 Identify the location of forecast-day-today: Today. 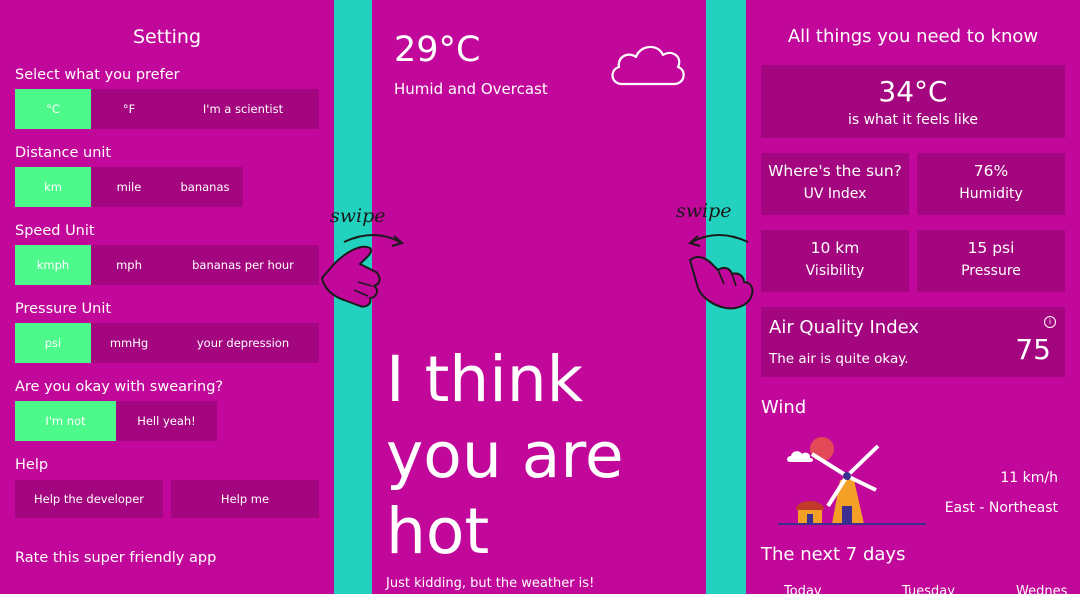
(803, 589).